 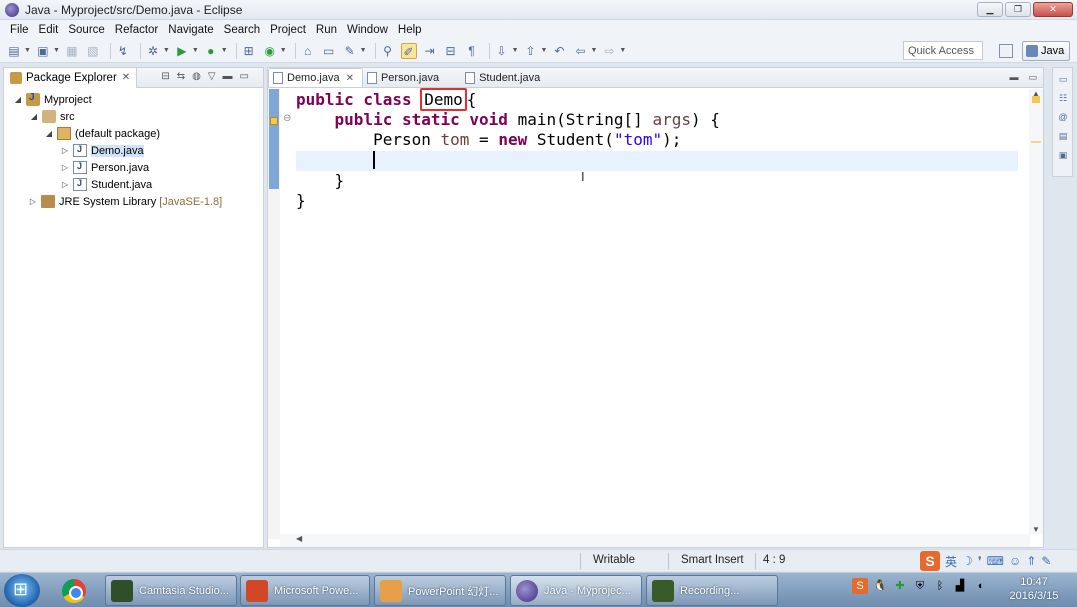 What do you see at coordinates (951, 561) in the screenshot?
I see `ime-language: 英` at bounding box center [951, 561].